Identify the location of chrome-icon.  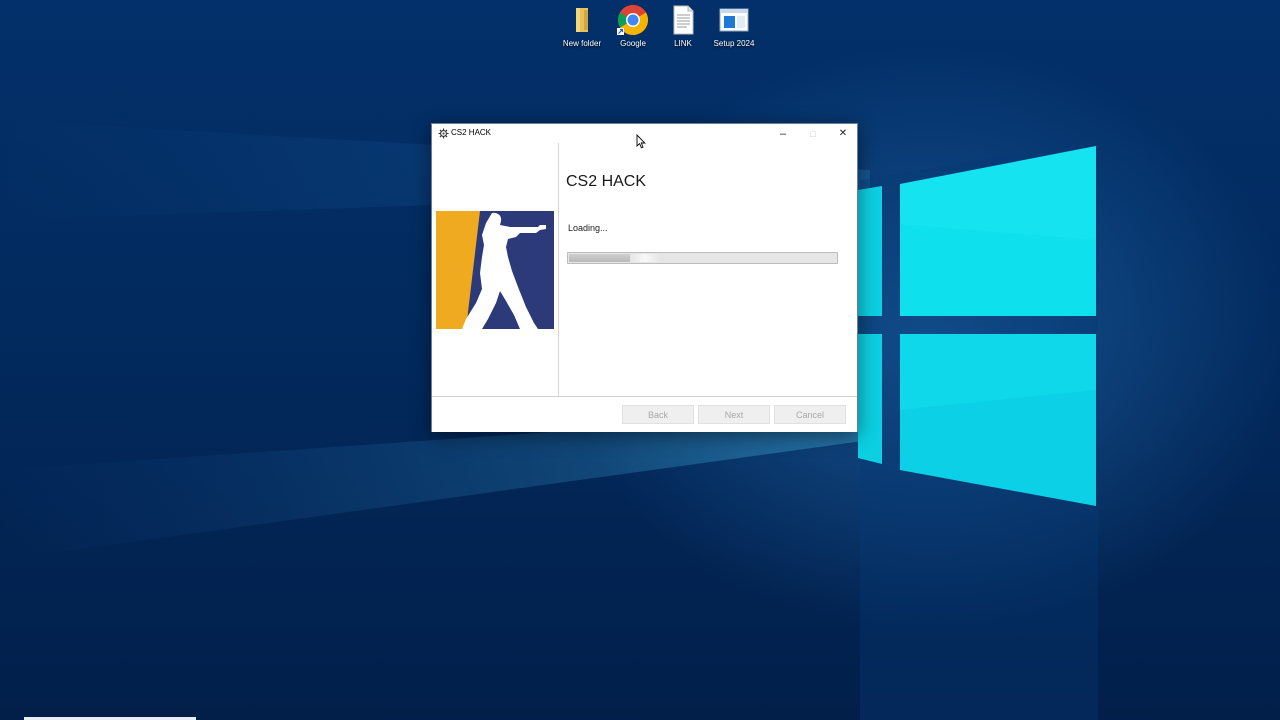
(633, 20).